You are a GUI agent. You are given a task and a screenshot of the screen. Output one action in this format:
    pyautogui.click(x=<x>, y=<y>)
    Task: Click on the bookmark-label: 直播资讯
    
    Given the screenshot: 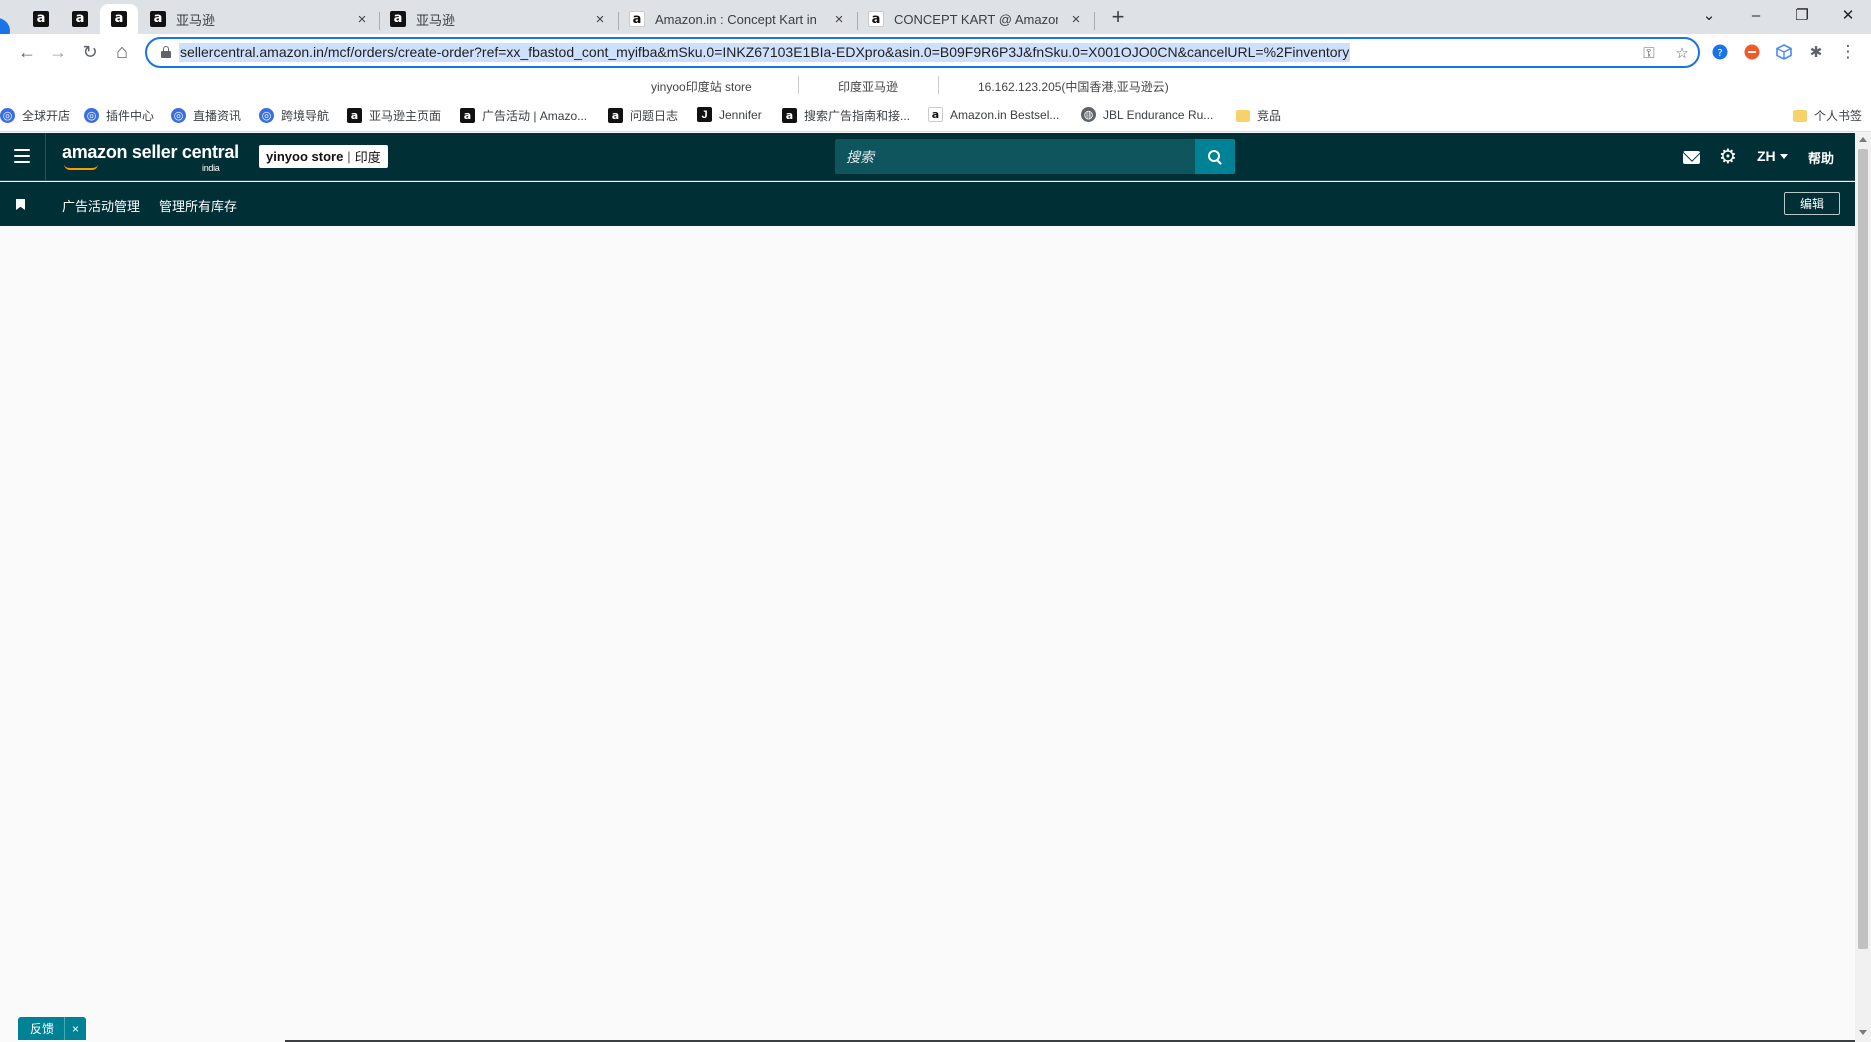 What is the action you would take?
    pyautogui.click(x=217, y=116)
    